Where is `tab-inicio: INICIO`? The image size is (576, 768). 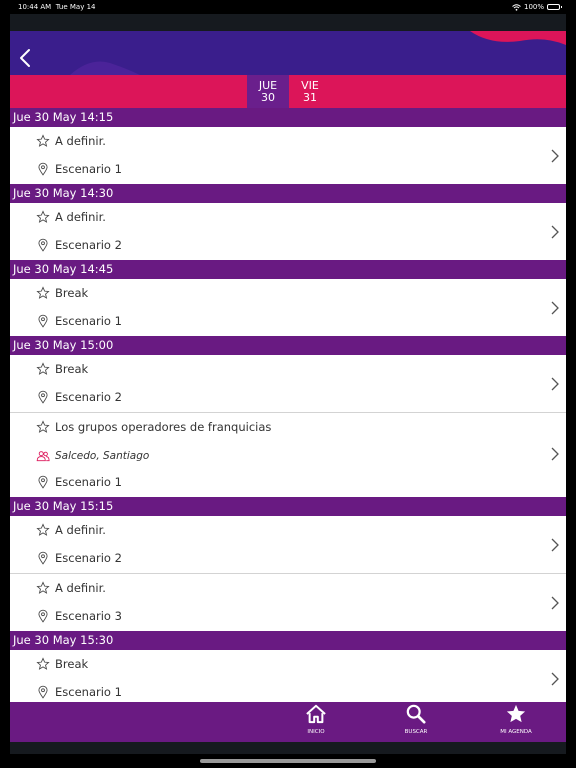
tab-inicio: INICIO is located at coordinates (316, 722).